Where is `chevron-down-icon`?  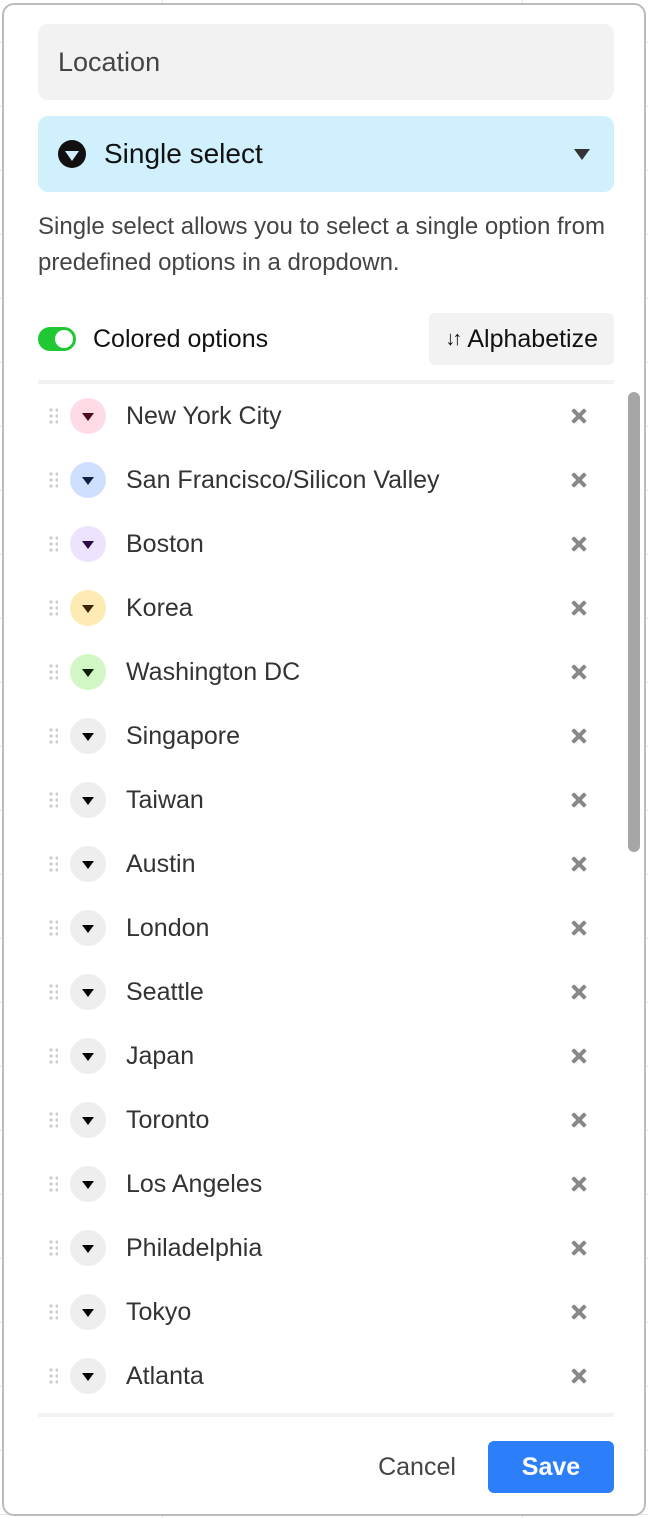
chevron-down-icon is located at coordinates (582, 154).